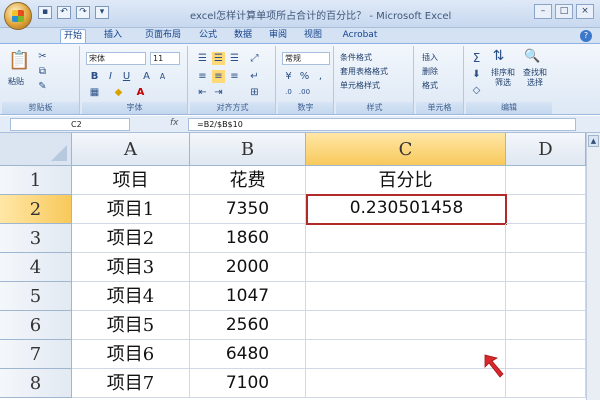  Describe the element at coordinates (546, 267) in the screenshot. I see `cell-d4` at that location.